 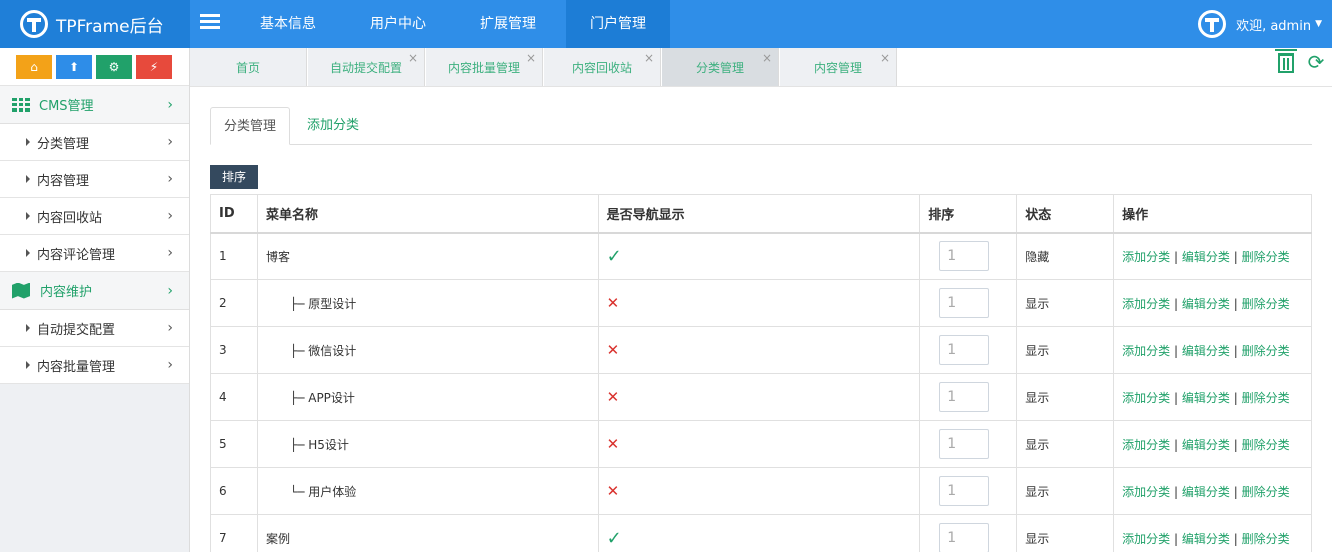 What do you see at coordinates (94, 179) in the screenshot?
I see `sidebar-item-content: 内容管理 ›` at bounding box center [94, 179].